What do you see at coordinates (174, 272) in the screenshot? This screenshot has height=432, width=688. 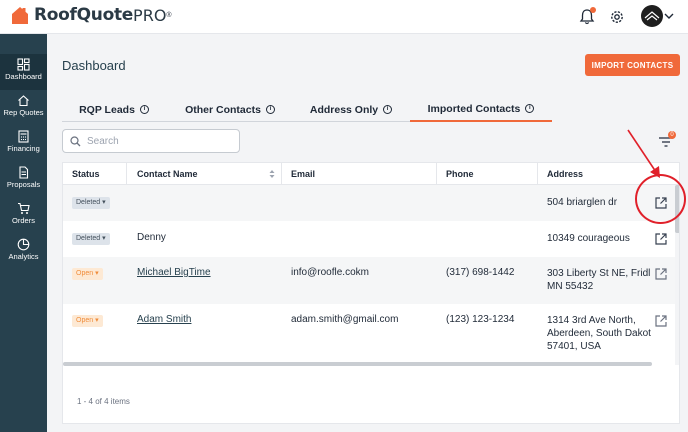 I see `contact-name-link: Michael BigTime` at bounding box center [174, 272].